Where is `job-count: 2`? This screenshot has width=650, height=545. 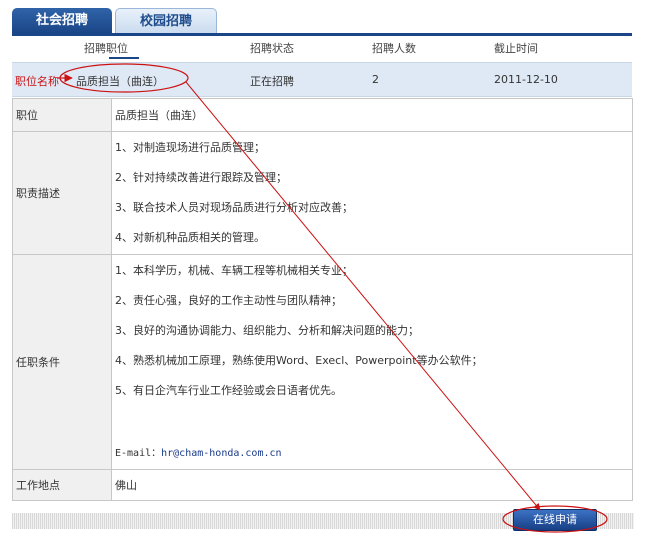 job-count: 2 is located at coordinates (375, 79).